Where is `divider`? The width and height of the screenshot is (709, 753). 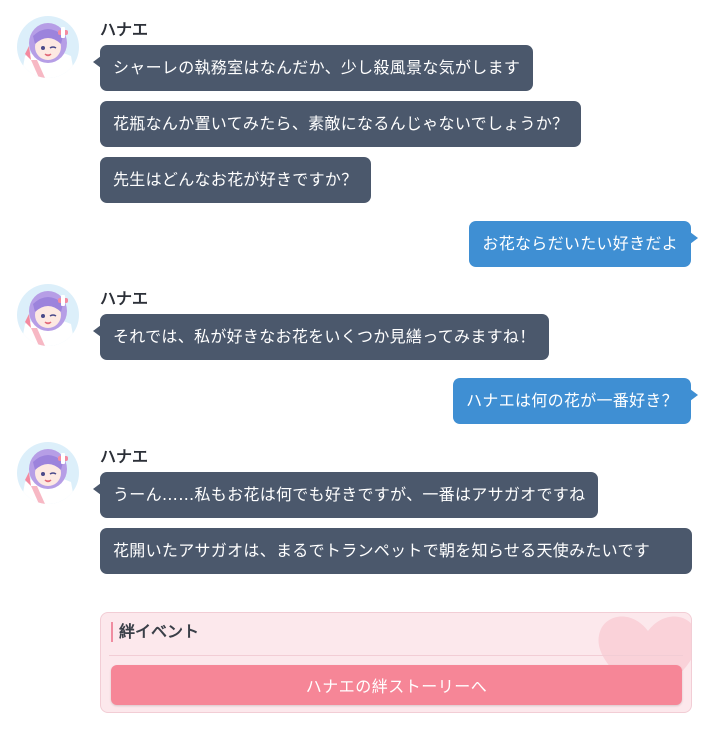
divider is located at coordinates (396, 655).